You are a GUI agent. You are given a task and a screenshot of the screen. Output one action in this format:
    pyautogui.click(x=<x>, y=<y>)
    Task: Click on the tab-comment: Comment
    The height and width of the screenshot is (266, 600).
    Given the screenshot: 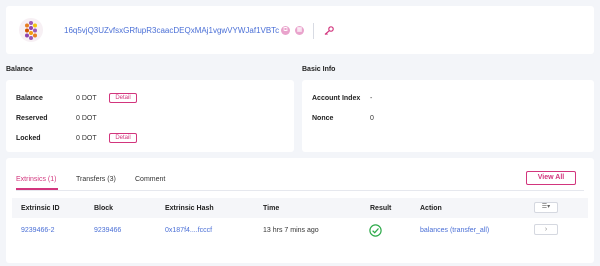 What is the action you would take?
    pyautogui.click(x=150, y=179)
    